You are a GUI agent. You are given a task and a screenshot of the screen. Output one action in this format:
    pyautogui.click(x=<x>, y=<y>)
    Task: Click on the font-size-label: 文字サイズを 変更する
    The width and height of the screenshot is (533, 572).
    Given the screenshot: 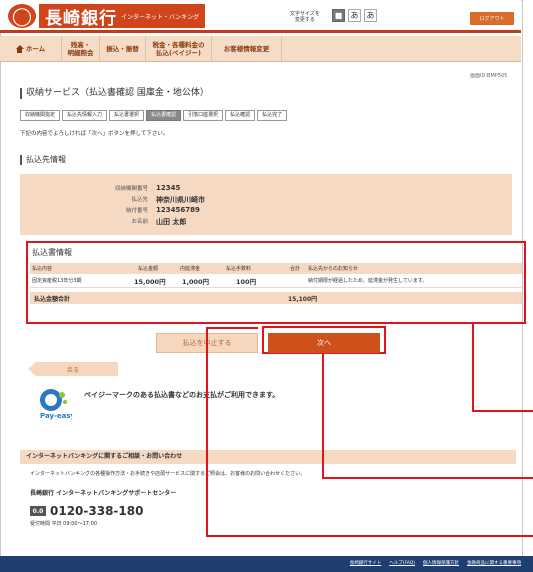 What is the action you would take?
    pyautogui.click(x=305, y=17)
    